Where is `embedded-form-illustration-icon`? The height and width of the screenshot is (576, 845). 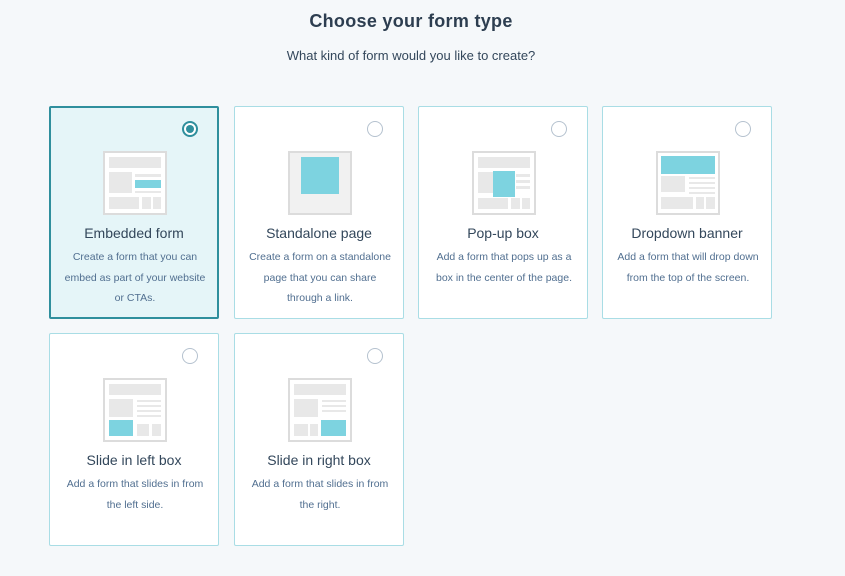 embedded-form-illustration-icon is located at coordinates (135, 183).